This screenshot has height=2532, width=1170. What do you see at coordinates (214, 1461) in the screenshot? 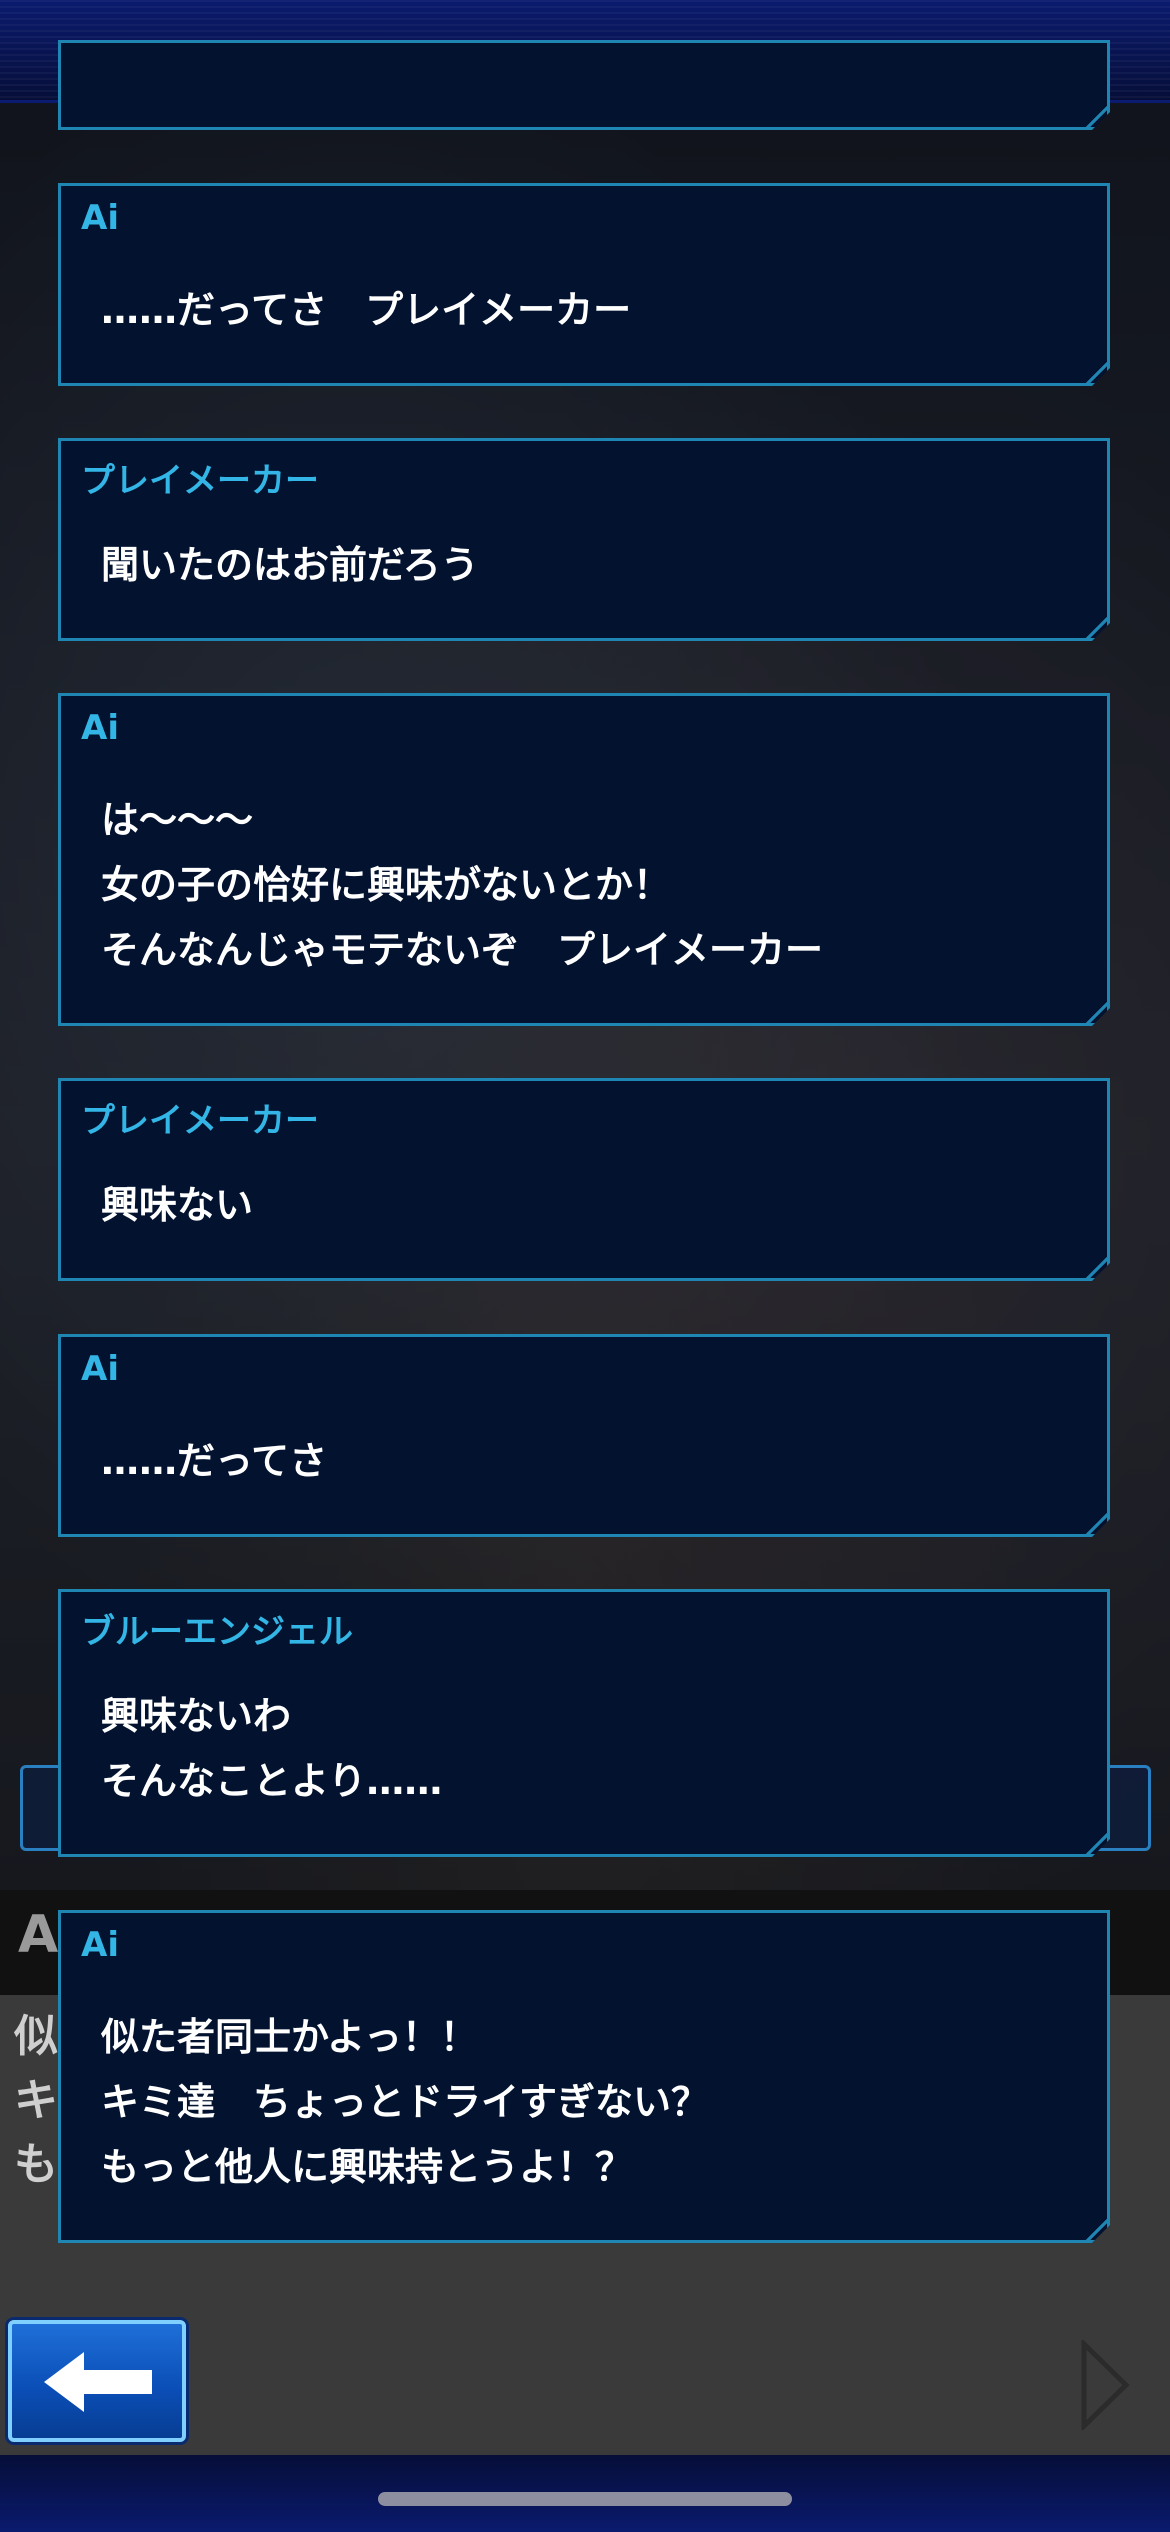
I see `message-text: ……だってさ` at bounding box center [214, 1461].